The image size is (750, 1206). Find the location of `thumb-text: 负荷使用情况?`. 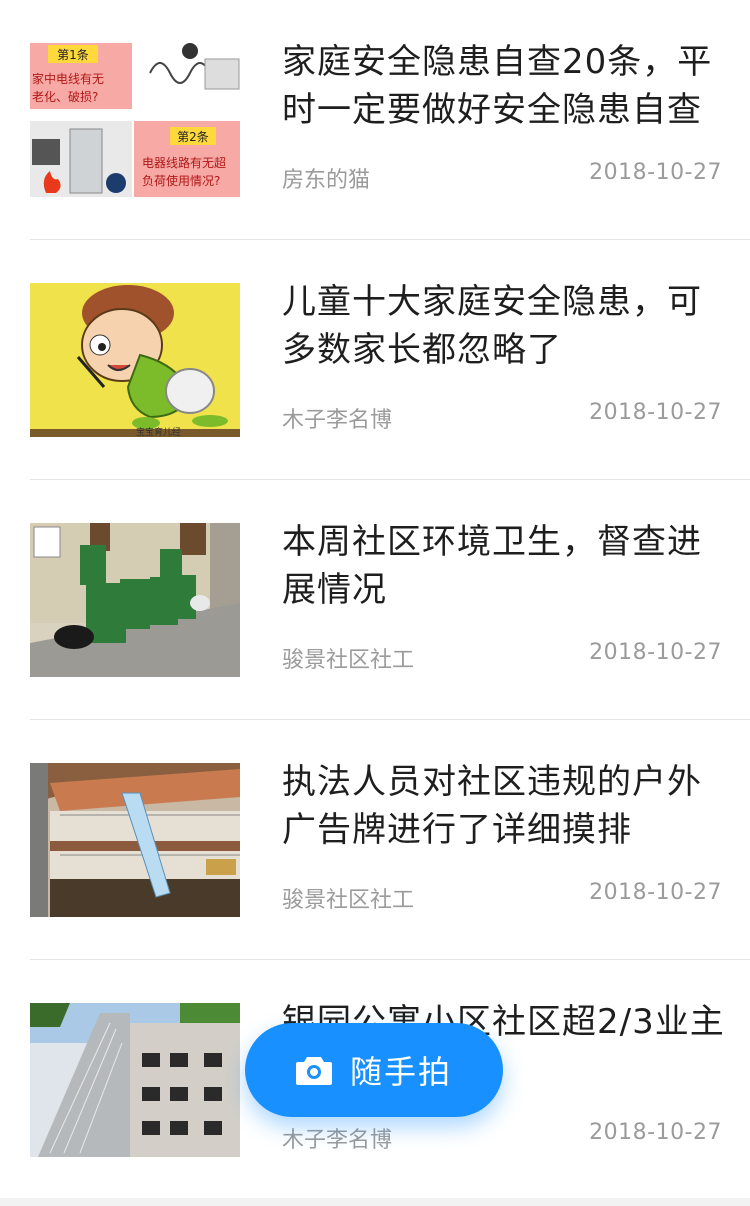

thumb-text: 负荷使用情况? is located at coordinates (181, 180).